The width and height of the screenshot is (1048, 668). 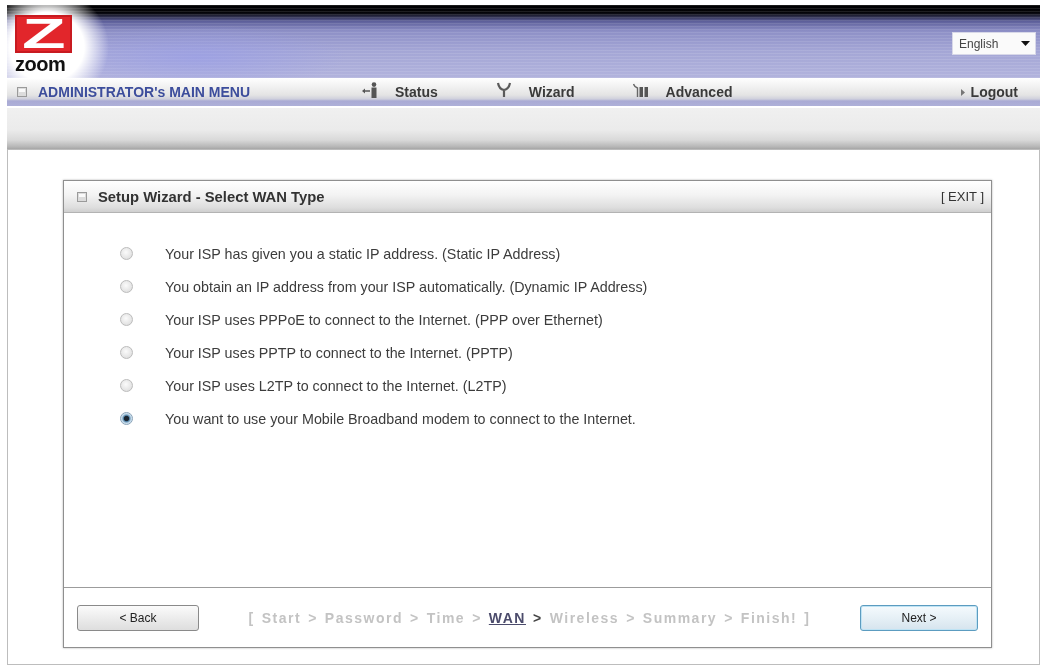 I want to click on option-label: Your ISP uses PPPoE to connect to the Internet. (PPP over Ethernet), so click(x=384, y=319).